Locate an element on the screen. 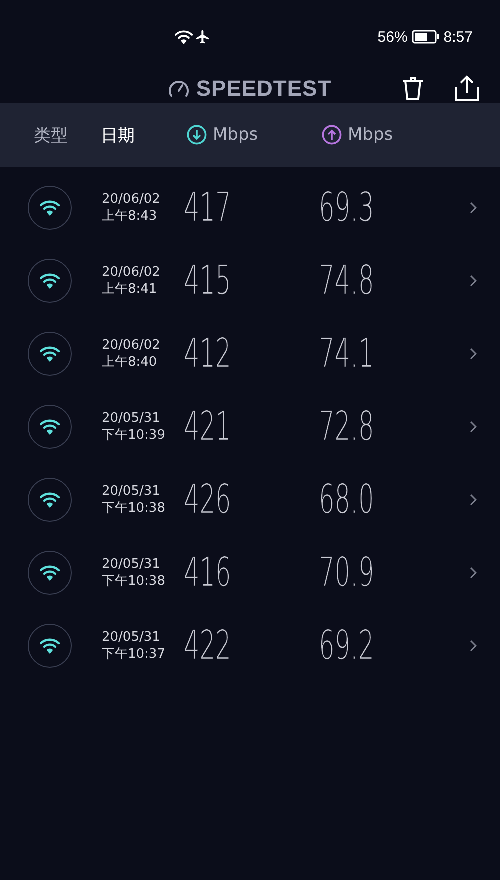 This screenshot has height=880, width=500. test-time: 上午8:41 is located at coordinates (130, 289).